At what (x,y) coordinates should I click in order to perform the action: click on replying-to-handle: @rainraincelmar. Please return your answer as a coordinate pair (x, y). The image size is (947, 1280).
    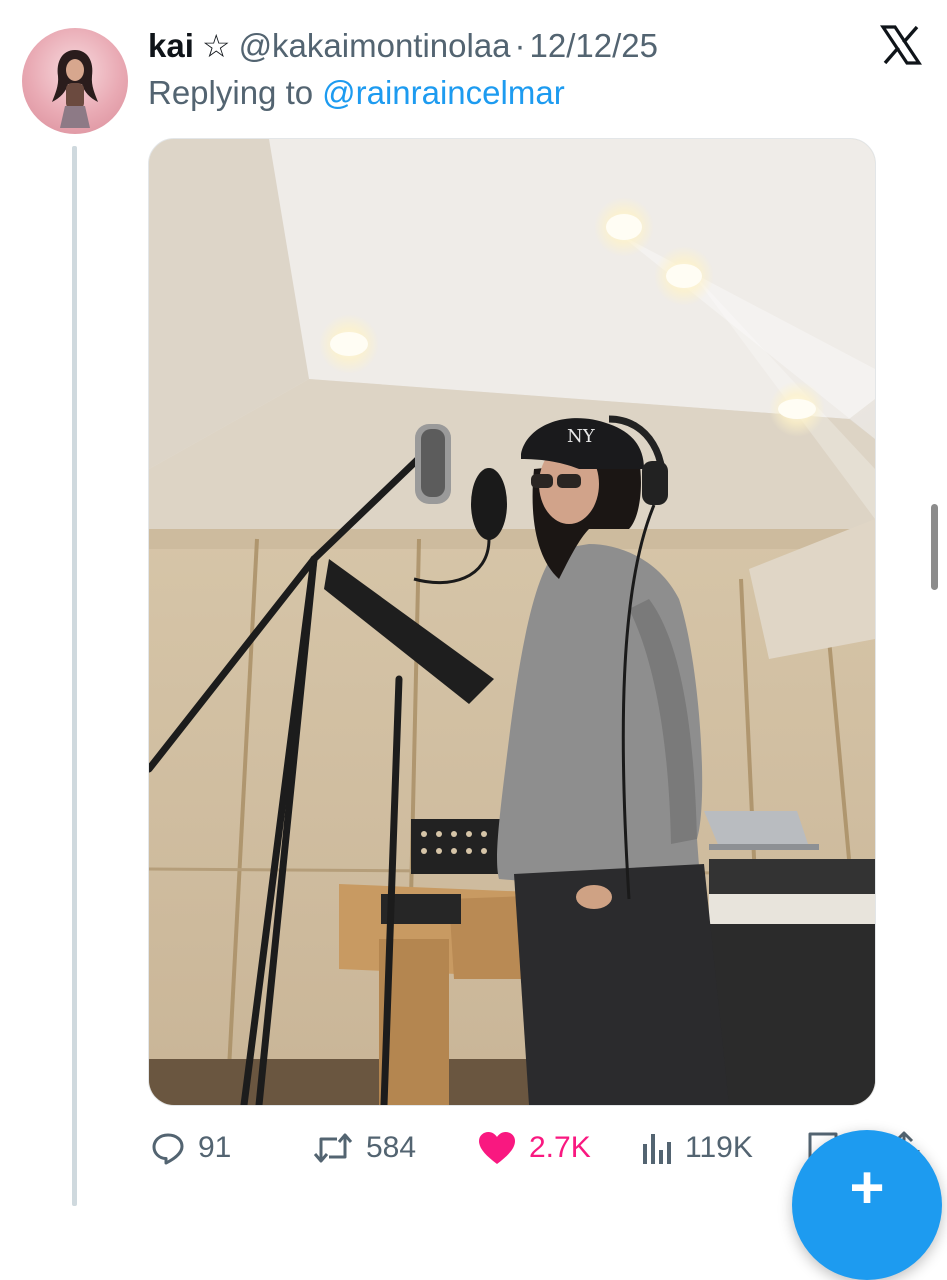
    Looking at the image, I should click on (443, 93).